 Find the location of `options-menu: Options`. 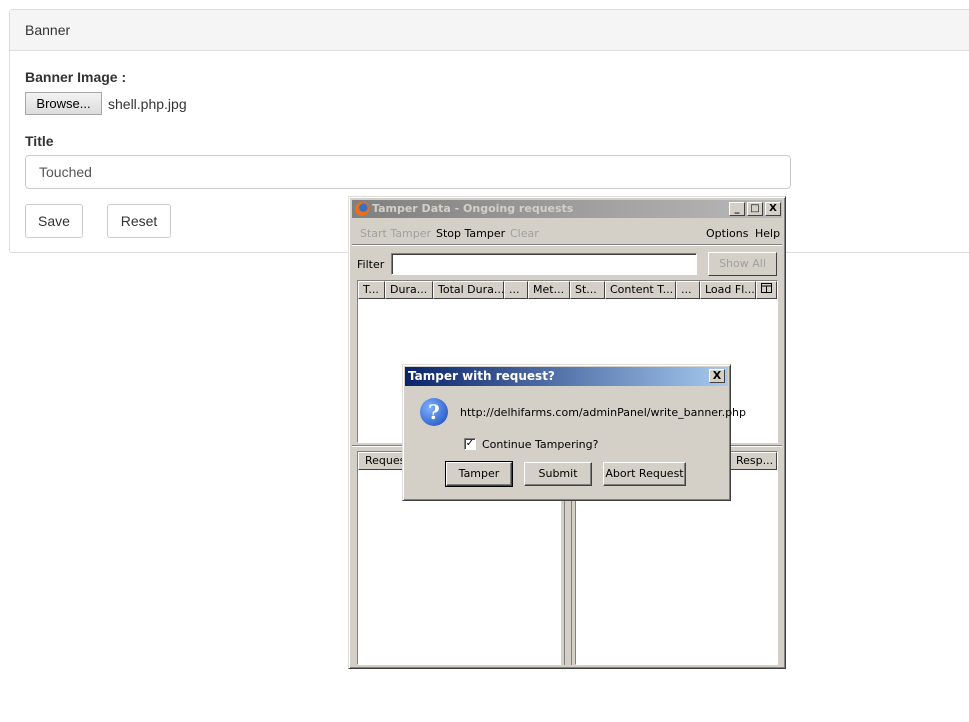

options-menu: Options is located at coordinates (727, 233).